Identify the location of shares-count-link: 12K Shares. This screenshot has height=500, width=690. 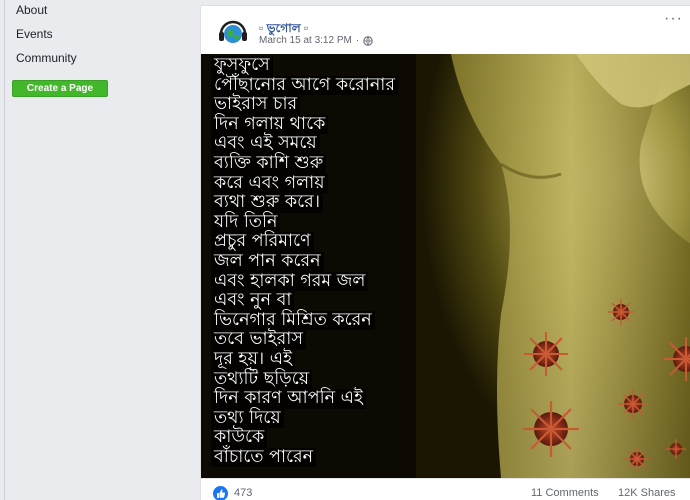
(646, 493).